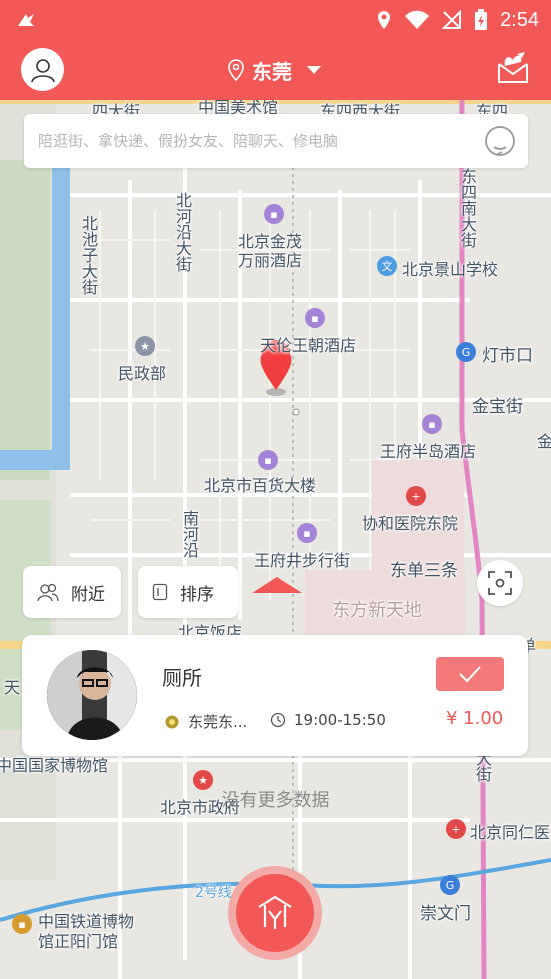 The image size is (551, 979). I want to click on map-label: 天伦王朝酒店, so click(308, 345).